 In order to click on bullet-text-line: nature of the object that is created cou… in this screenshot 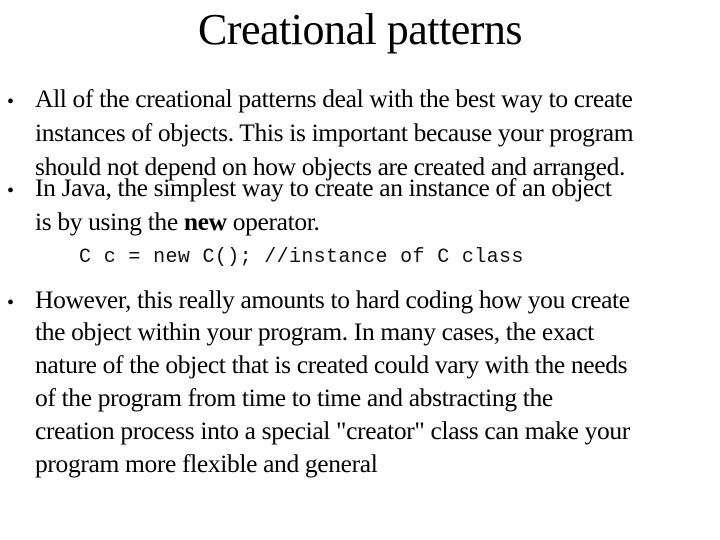, I will do `click(331, 364)`.